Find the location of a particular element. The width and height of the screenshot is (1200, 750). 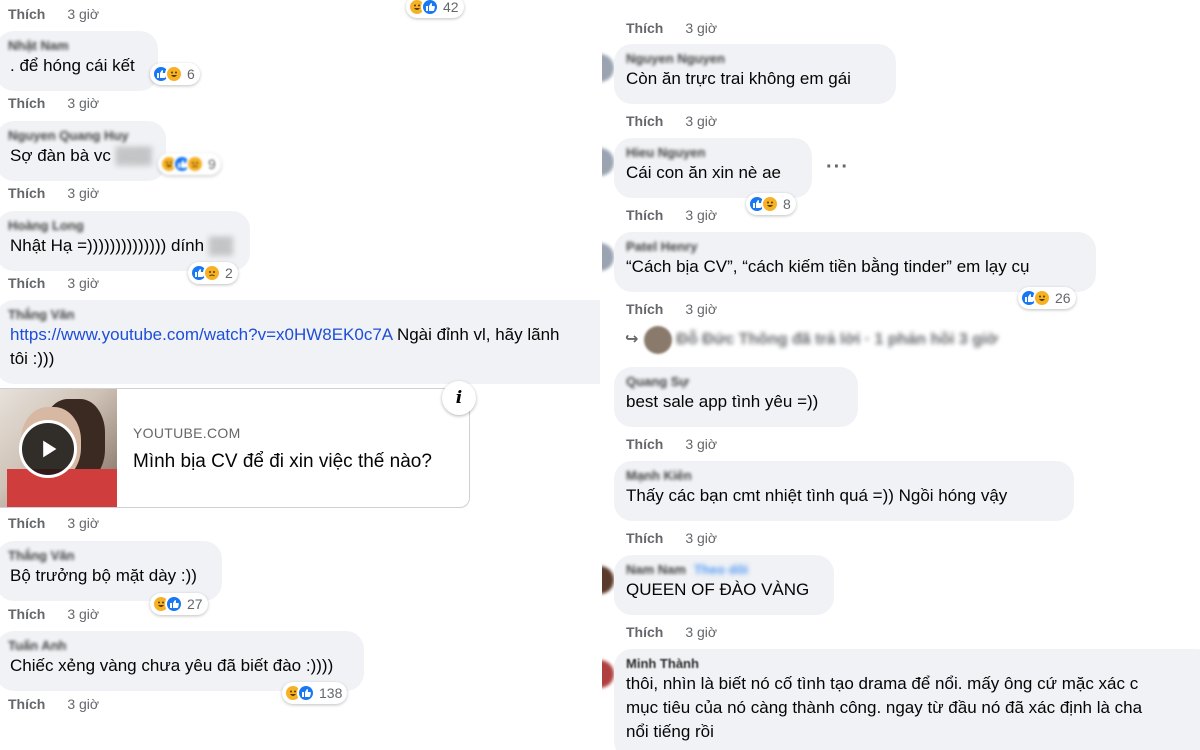

comment-bubble: Hieu Nguyen Cái con ăn xin nè ae is located at coordinates (713, 168).